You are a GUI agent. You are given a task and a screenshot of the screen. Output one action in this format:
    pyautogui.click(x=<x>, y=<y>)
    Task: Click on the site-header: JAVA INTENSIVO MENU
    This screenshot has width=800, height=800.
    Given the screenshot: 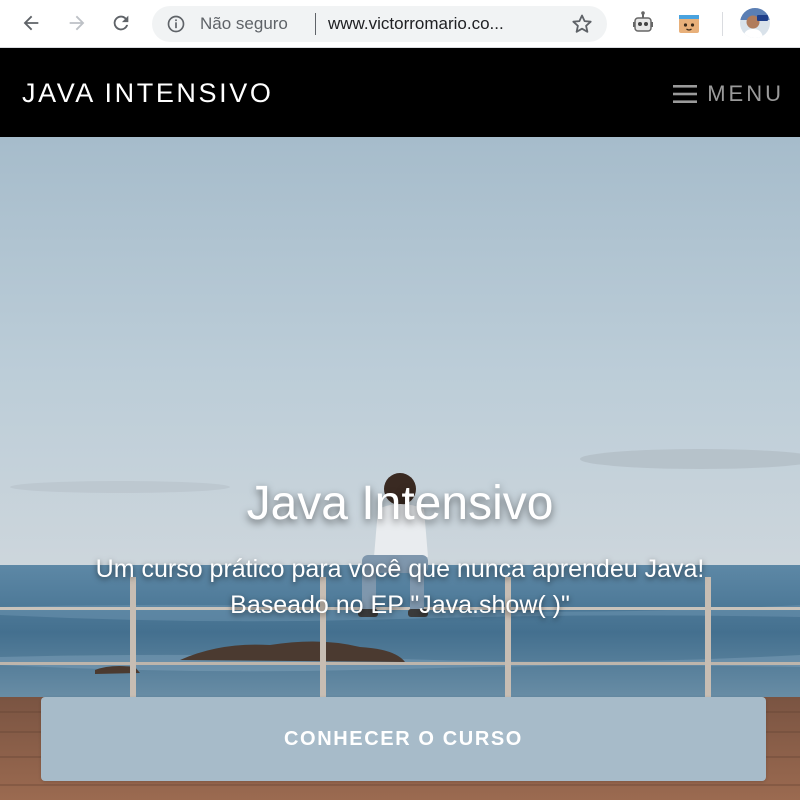 What is the action you would take?
    pyautogui.click(x=400, y=92)
    